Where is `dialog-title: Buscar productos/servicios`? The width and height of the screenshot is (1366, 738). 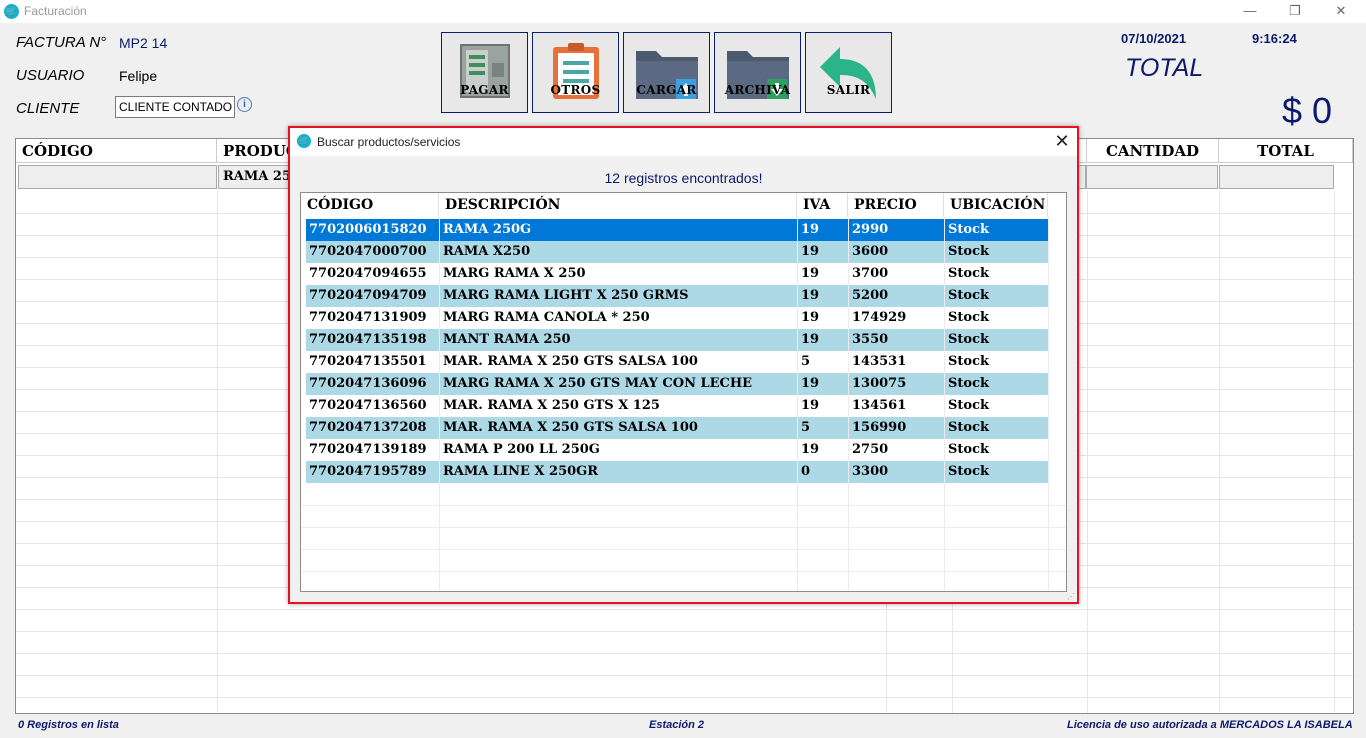
dialog-title: Buscar productos/servicios is located at coordinates (389, 142).